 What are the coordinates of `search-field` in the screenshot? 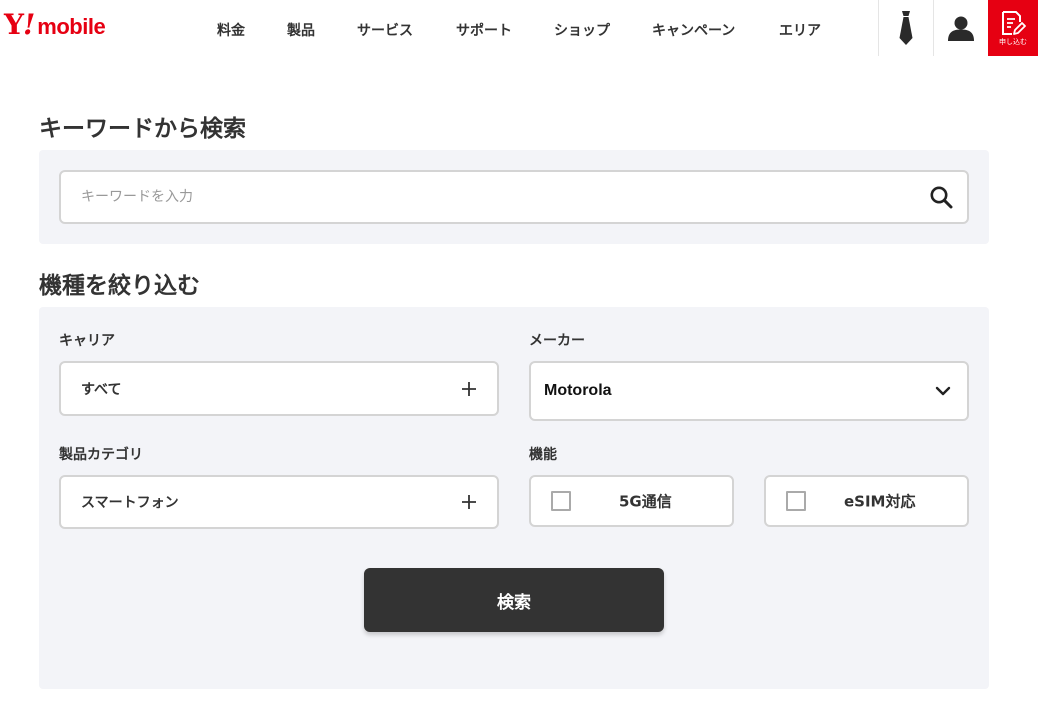 It's located at (514, 197).